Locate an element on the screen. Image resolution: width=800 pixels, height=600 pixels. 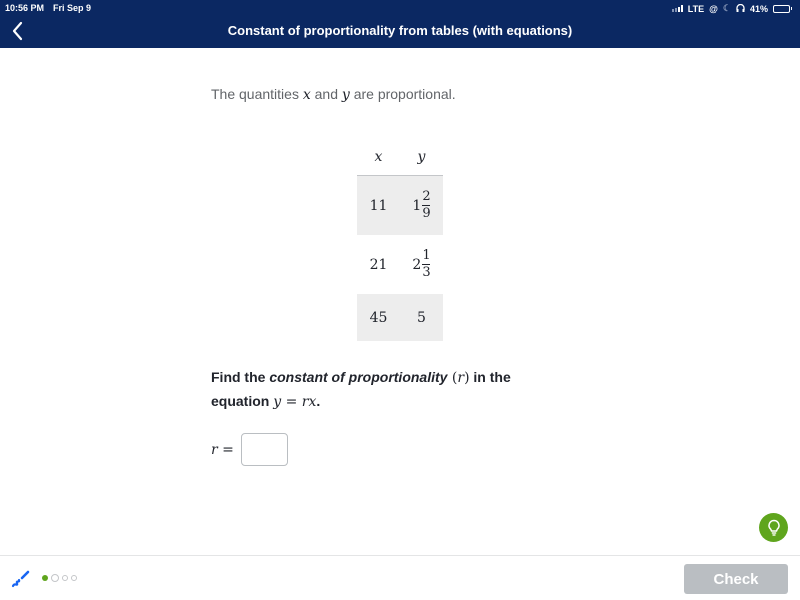
scratchpad-pen-icon is located at coordinates (20, 579).